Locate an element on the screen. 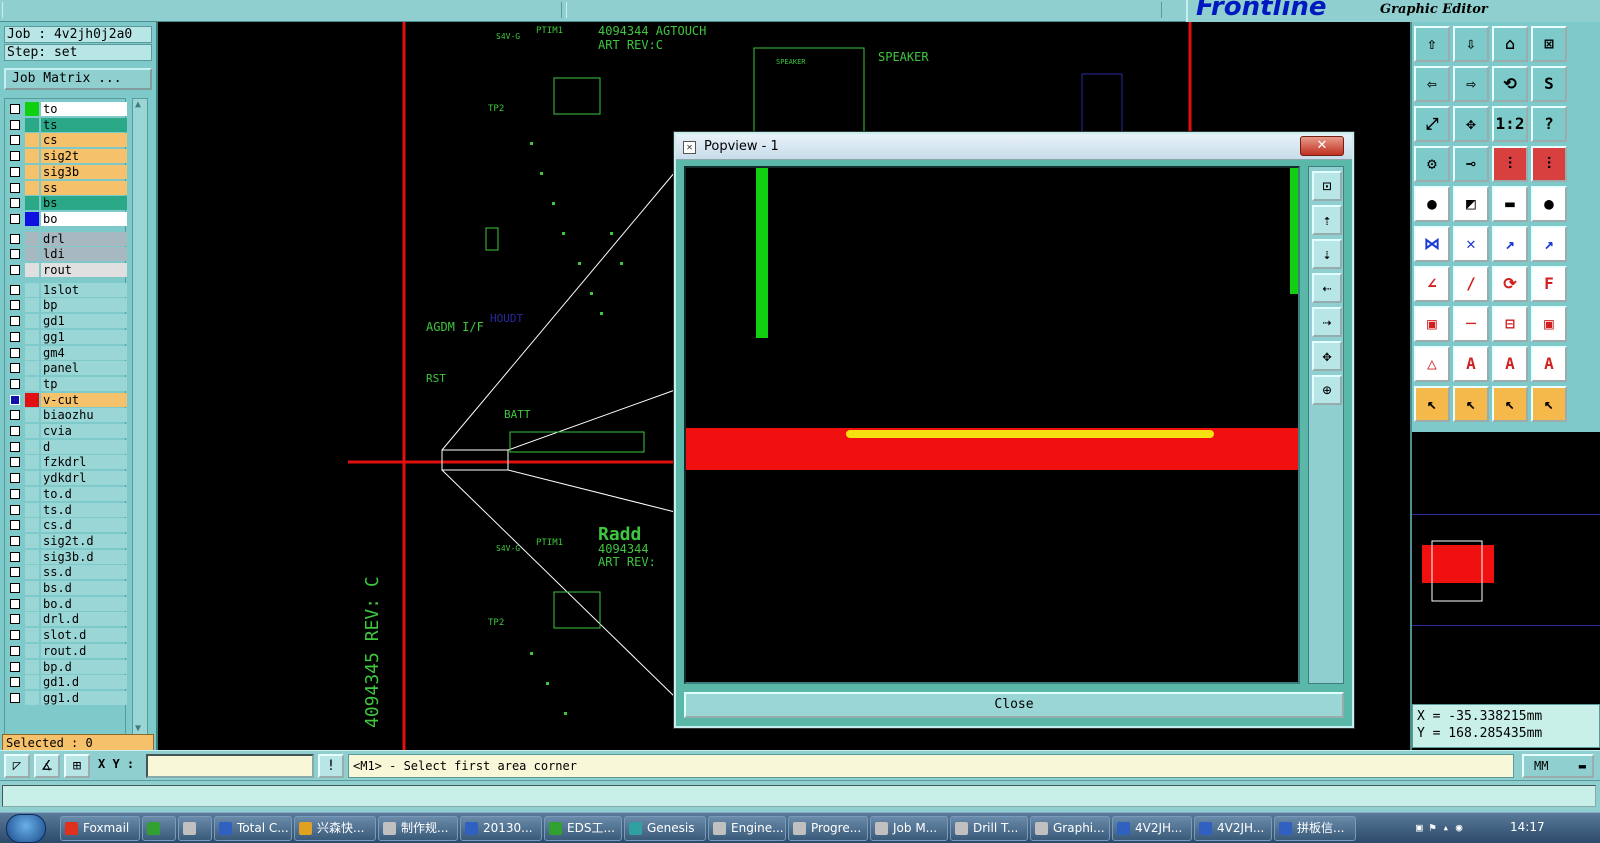  snap-mode-icon: ◸ is located at coordinates (17, 766).